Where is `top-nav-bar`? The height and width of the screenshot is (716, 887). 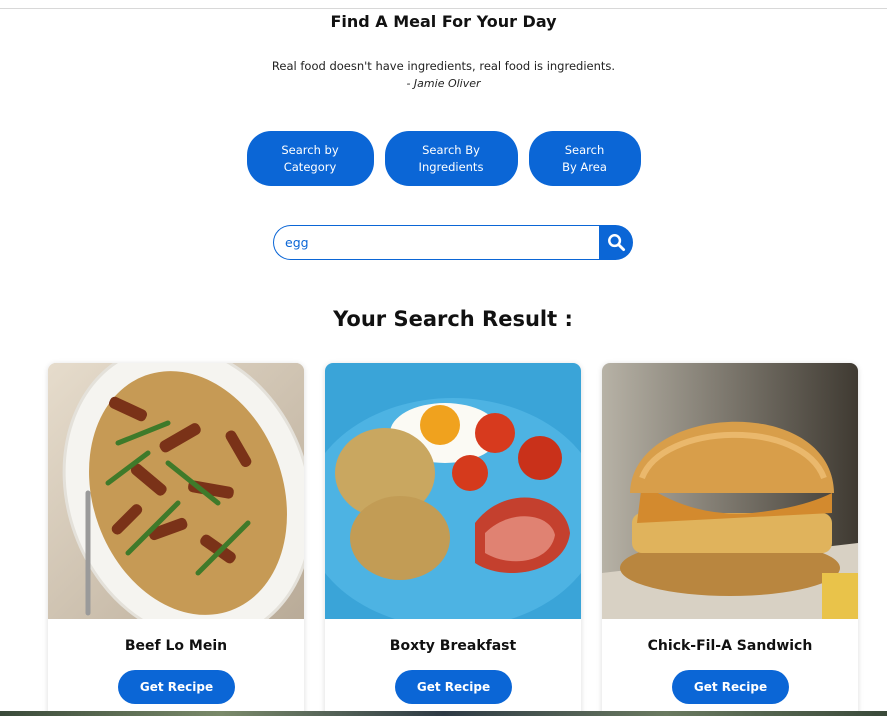
top-nav-bar is located at coordinates (443, 4).